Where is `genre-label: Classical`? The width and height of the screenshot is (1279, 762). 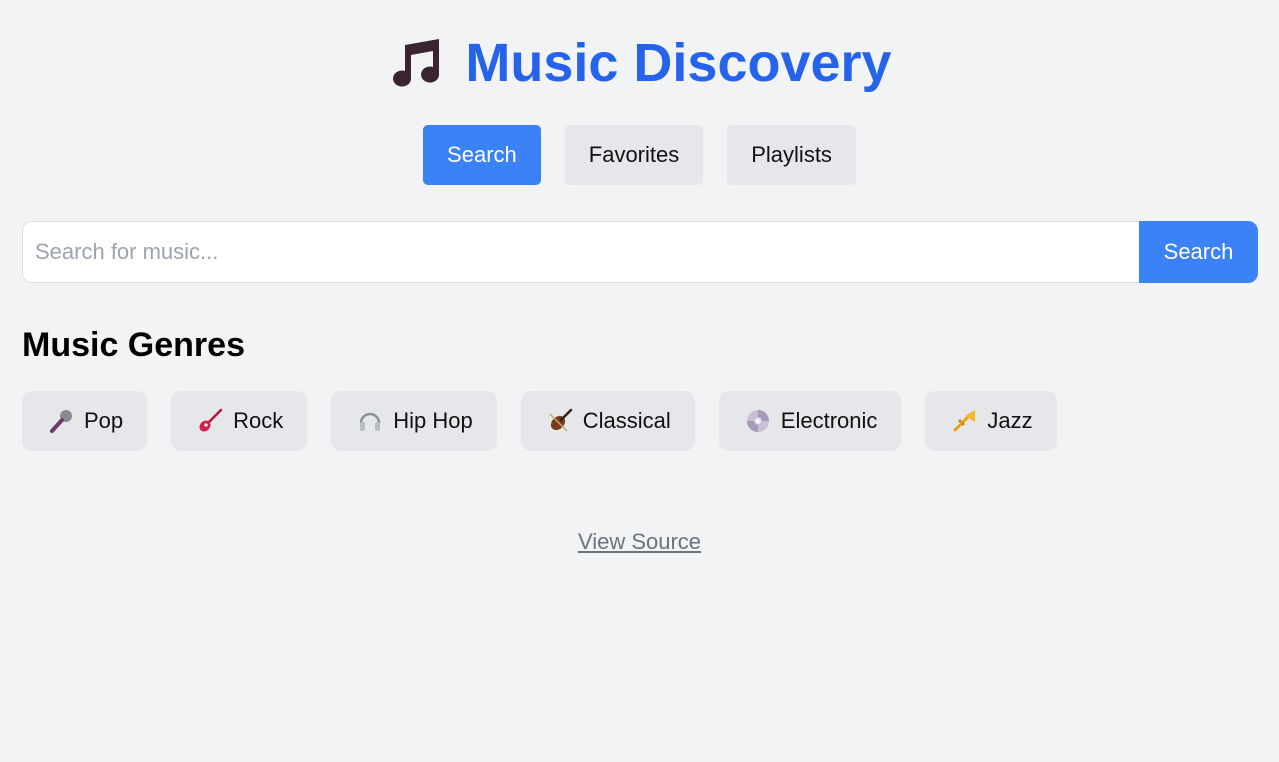 genre-label: Classical is located at coordinates (626, 420).